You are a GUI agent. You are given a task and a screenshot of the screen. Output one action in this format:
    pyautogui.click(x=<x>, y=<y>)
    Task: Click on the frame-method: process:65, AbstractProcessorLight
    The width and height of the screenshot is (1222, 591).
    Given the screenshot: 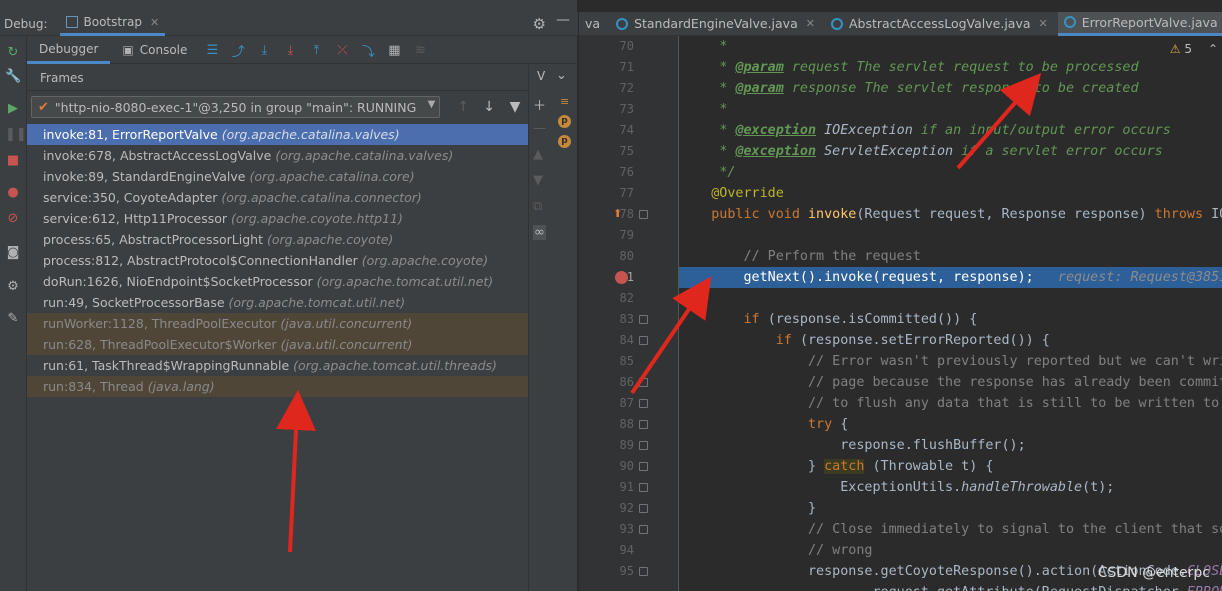 What is the action you would take?
    pyautogui.click(x=153, y=239)
    